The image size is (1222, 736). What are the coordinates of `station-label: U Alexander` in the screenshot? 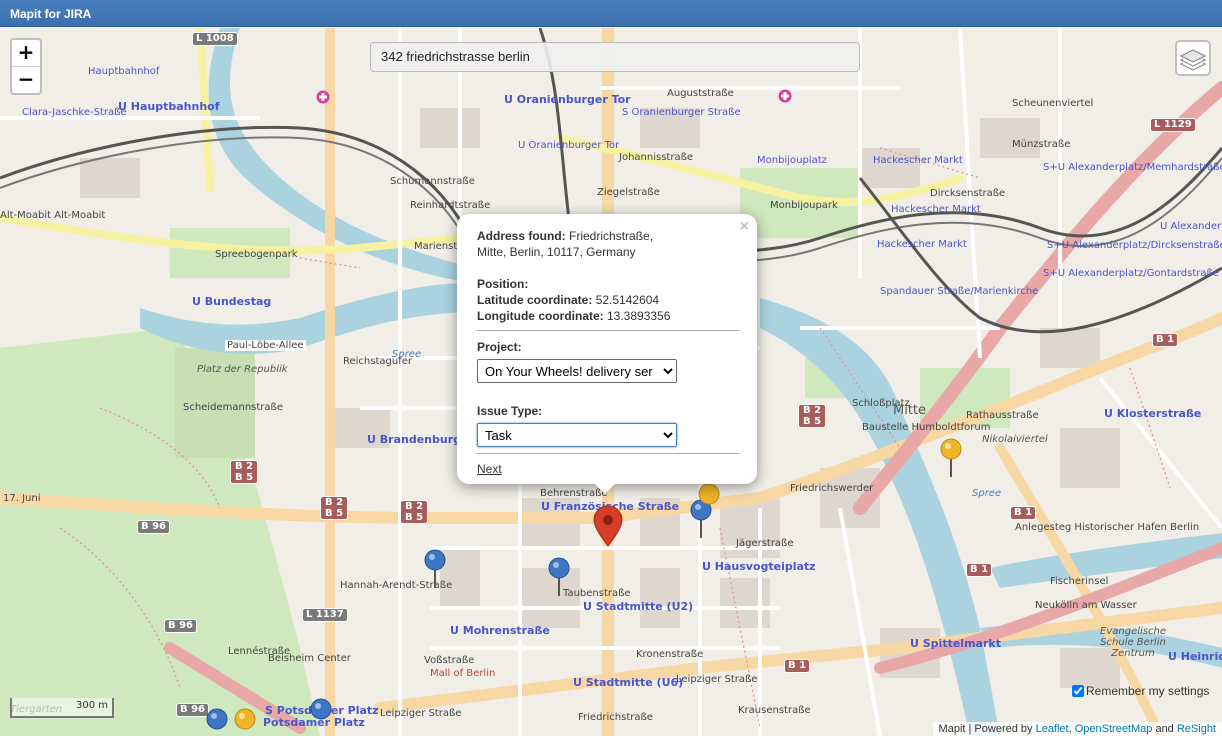 It's located at (1191, 226).